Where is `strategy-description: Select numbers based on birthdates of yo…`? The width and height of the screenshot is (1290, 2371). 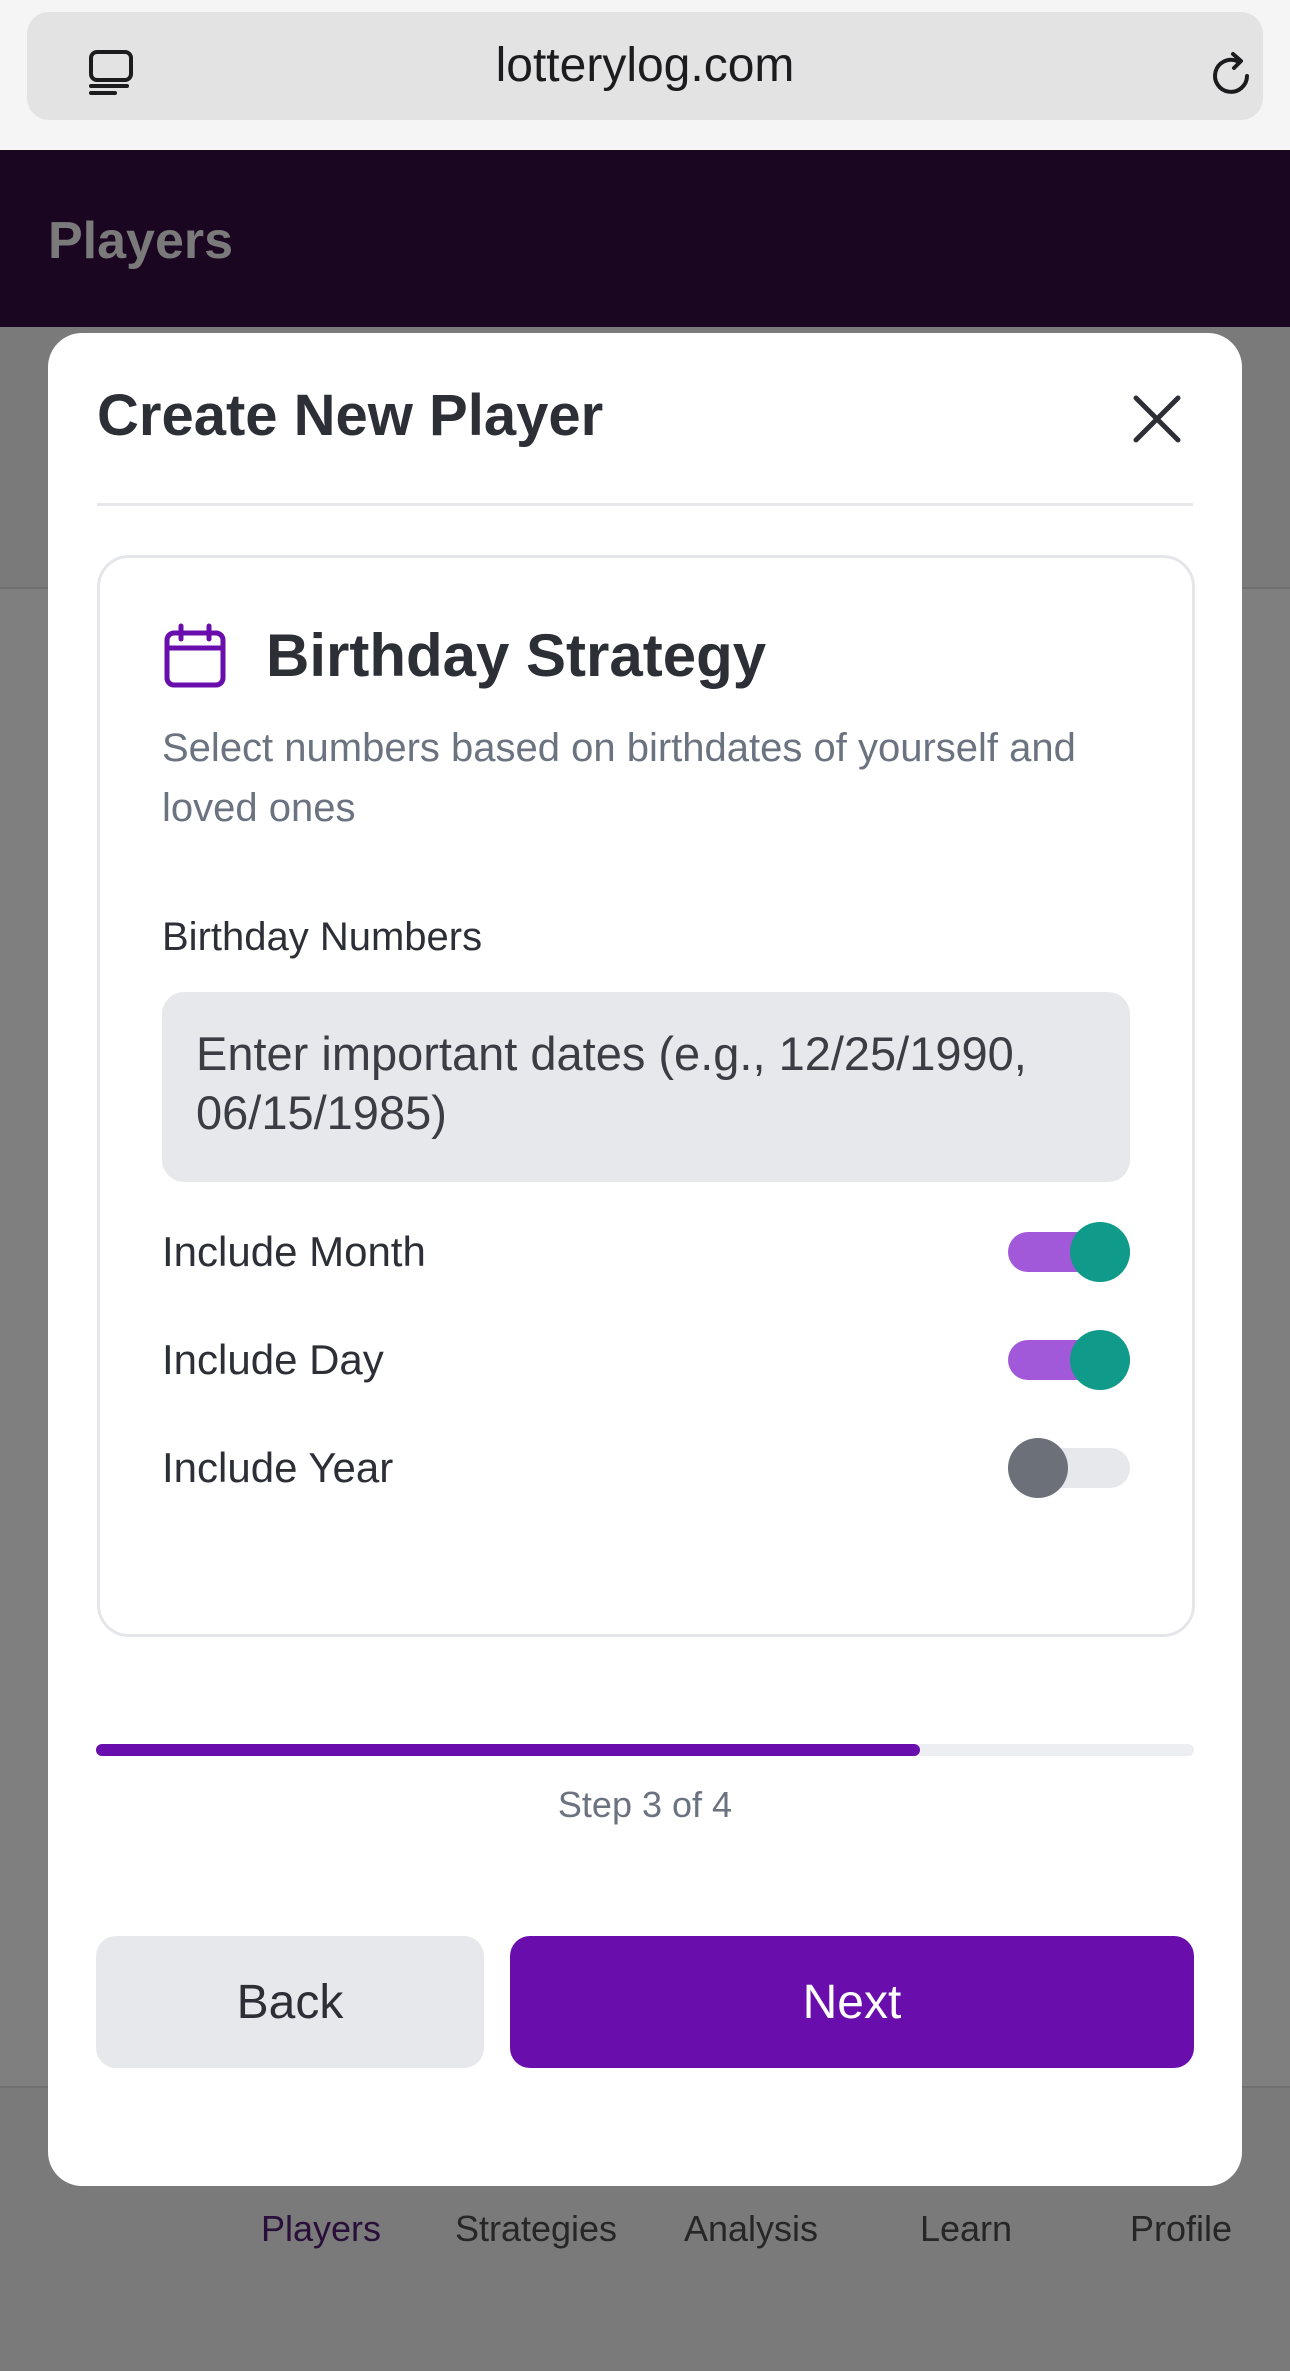 strategy-description: Select numbers based on birthdates of yo… is located at coordinates (619, 778).